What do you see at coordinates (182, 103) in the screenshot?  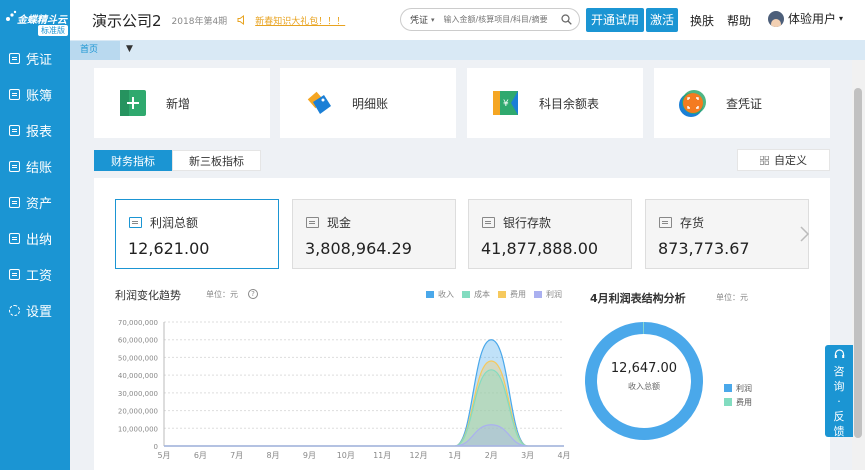 I see `quick-add-card: 新增` at bounding box center [182, 103].